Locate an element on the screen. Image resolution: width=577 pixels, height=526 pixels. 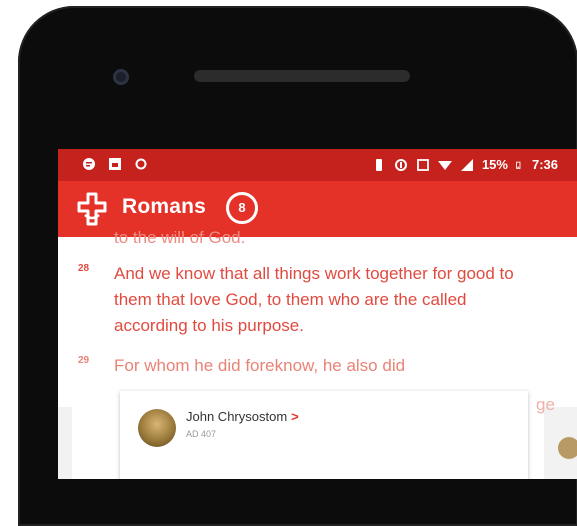
verse-text: to the will of God. is located at coordinates (329, 238).